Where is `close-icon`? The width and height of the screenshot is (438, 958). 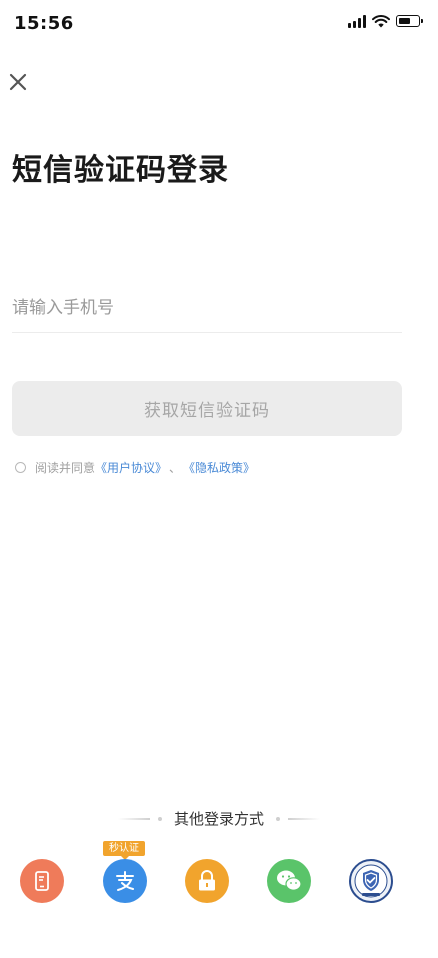 close-icon is located at coordinates (18, 82).